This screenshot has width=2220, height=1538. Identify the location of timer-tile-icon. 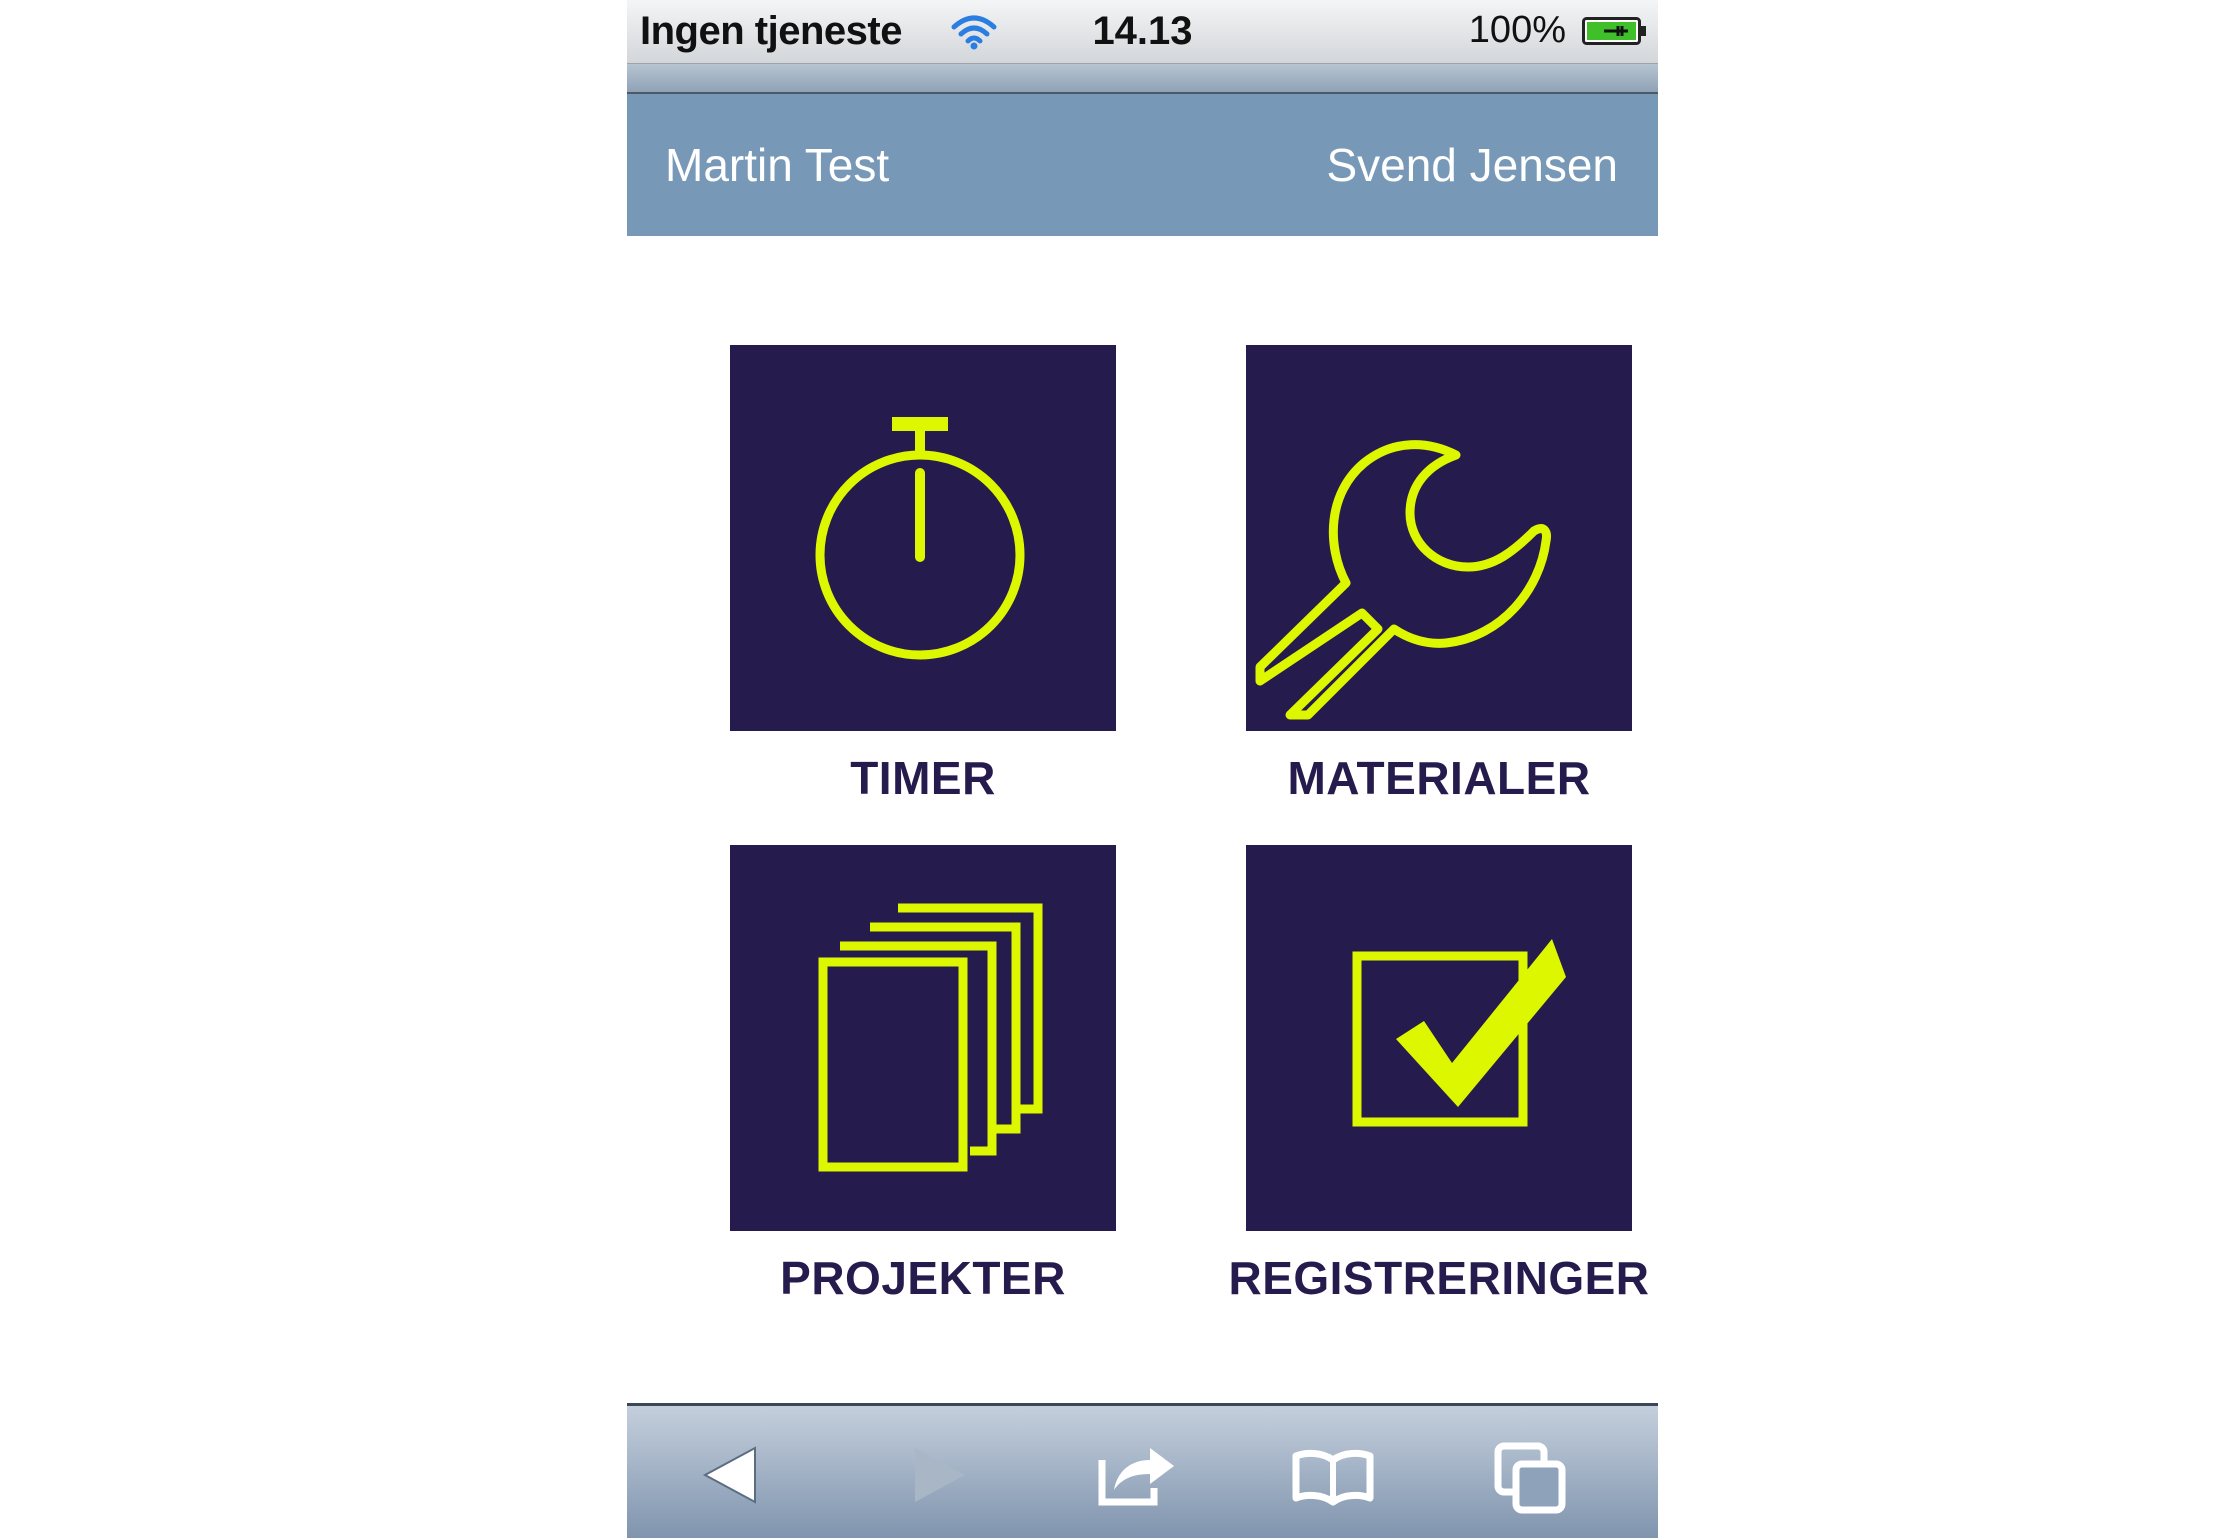
(923, 538).